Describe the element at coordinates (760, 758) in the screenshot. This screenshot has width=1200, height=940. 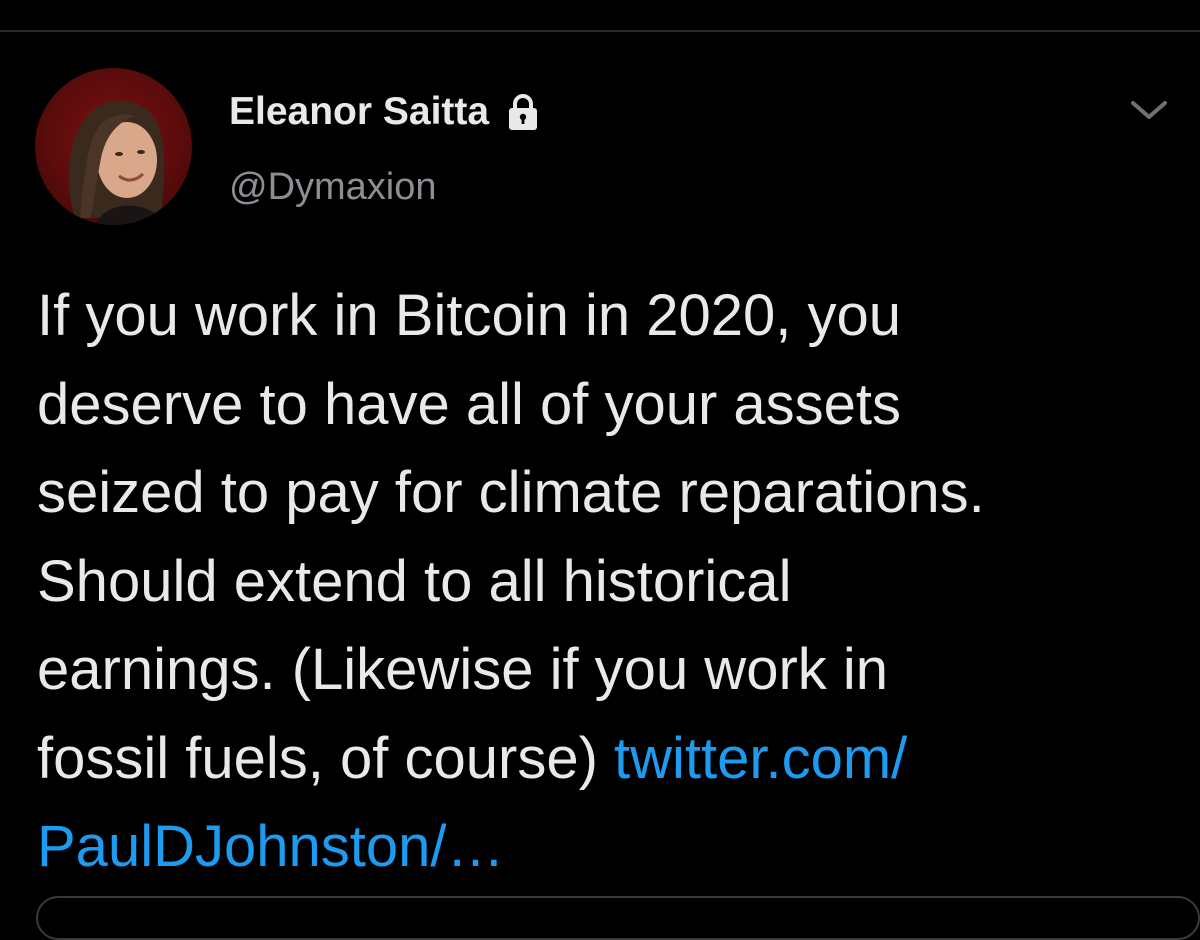
I see `tweet-link: twitter.com/` at that location.